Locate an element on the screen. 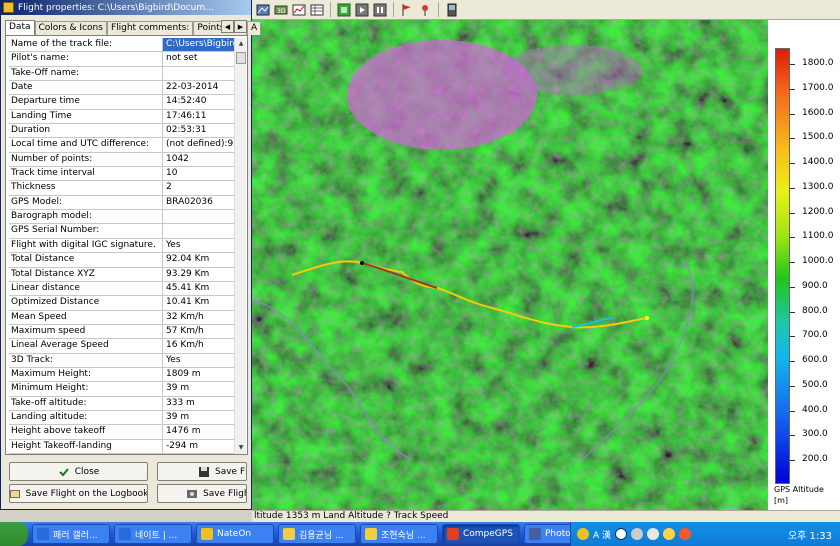 Image resolution: width=840 pixels, height=546 pixels. play-icon is located at coordinates (362, 10).